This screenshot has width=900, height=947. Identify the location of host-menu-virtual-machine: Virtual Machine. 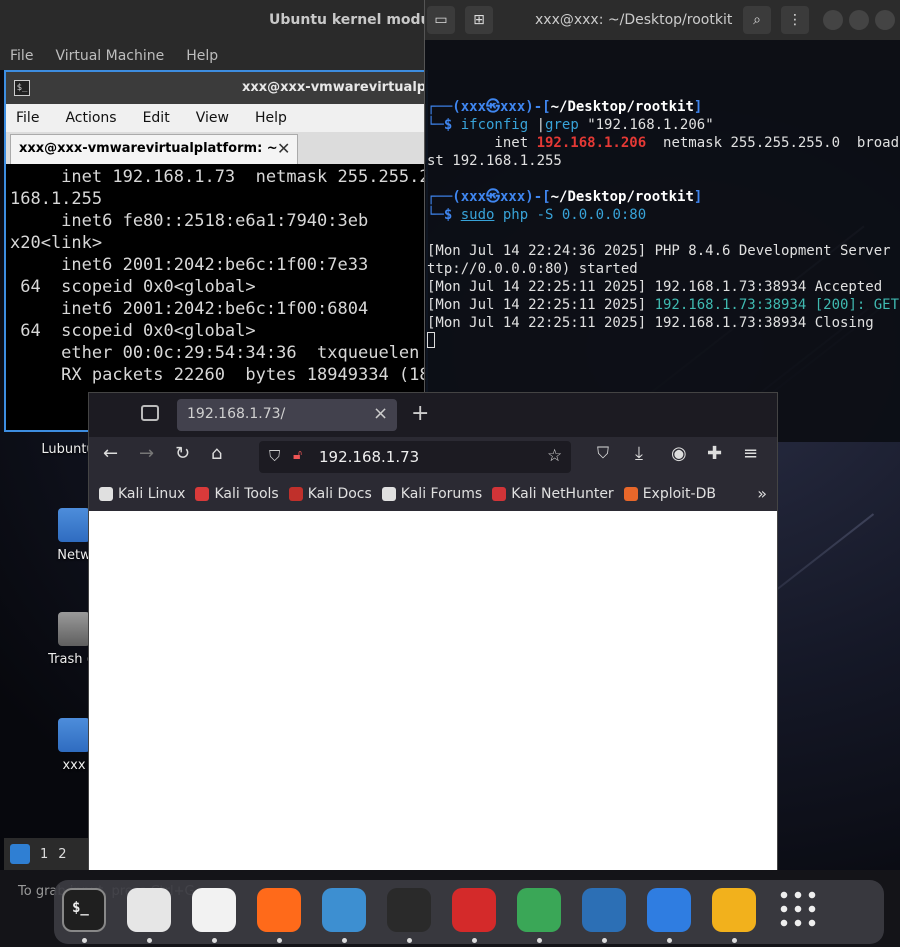
(109, 56).